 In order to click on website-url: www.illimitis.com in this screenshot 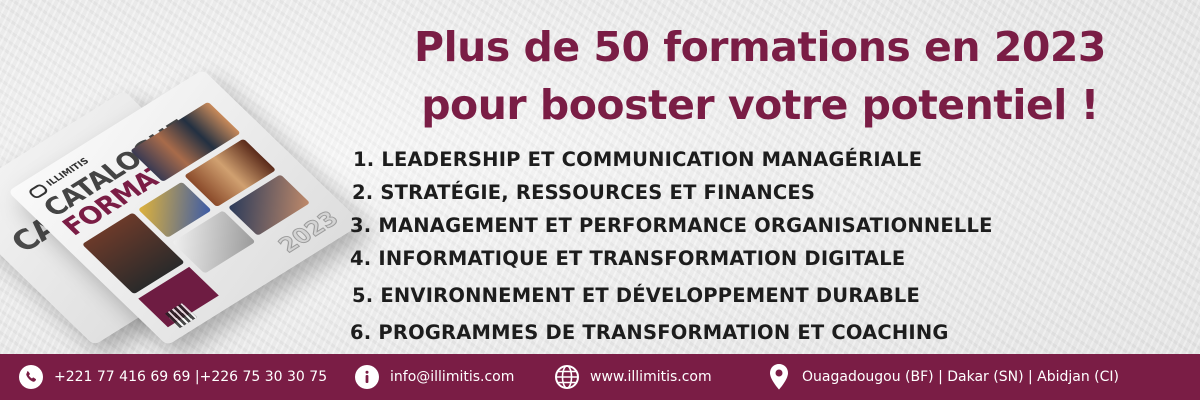, I will do `click(651, 377)`.